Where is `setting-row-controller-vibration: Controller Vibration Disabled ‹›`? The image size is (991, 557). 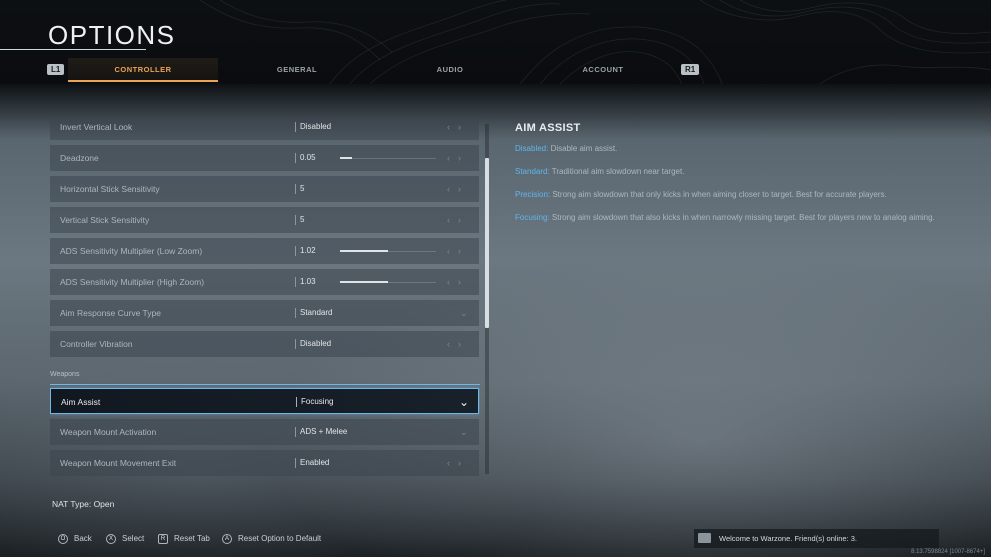
setting-row-controller-vibration: Controller Vibration Disabled ‹› is located at coordinates (264, 344).